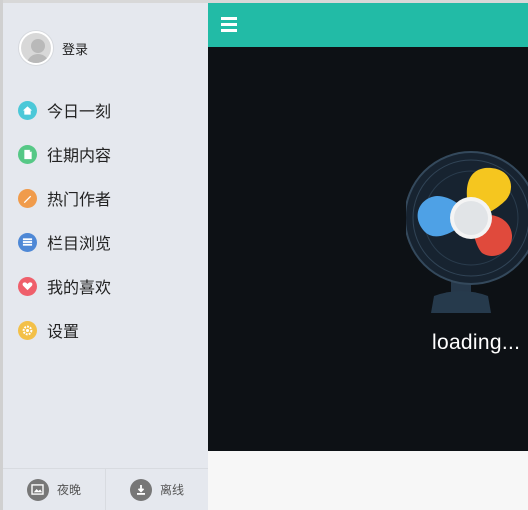 This screenshot has height=510, width=528. I want to click on sidebar-item-label: 设置, so click(63, 331).